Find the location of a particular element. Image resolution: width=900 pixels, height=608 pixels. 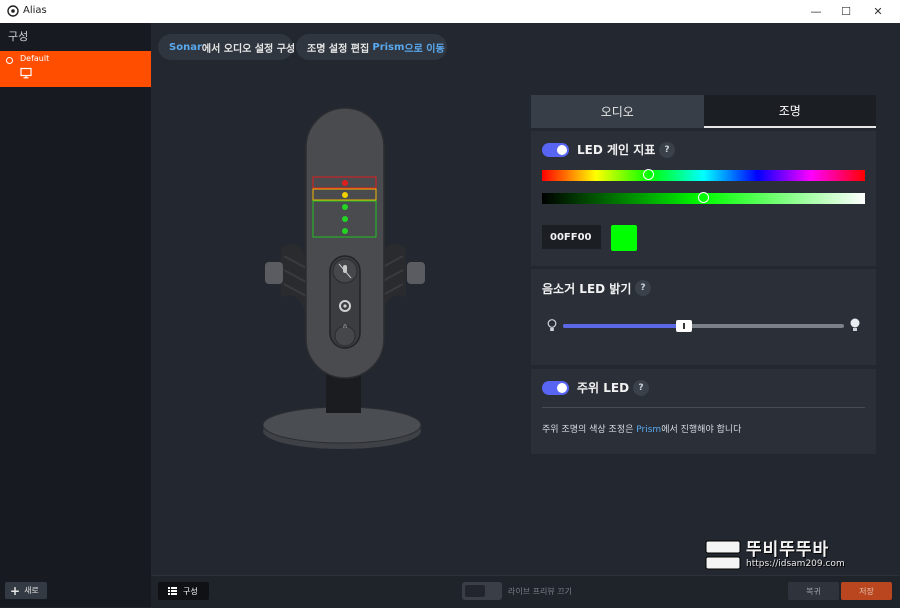

bottom-bar: 구성 라이브 프리뷰 끄기 복귀 저장 is located at coordinates (525, 591).